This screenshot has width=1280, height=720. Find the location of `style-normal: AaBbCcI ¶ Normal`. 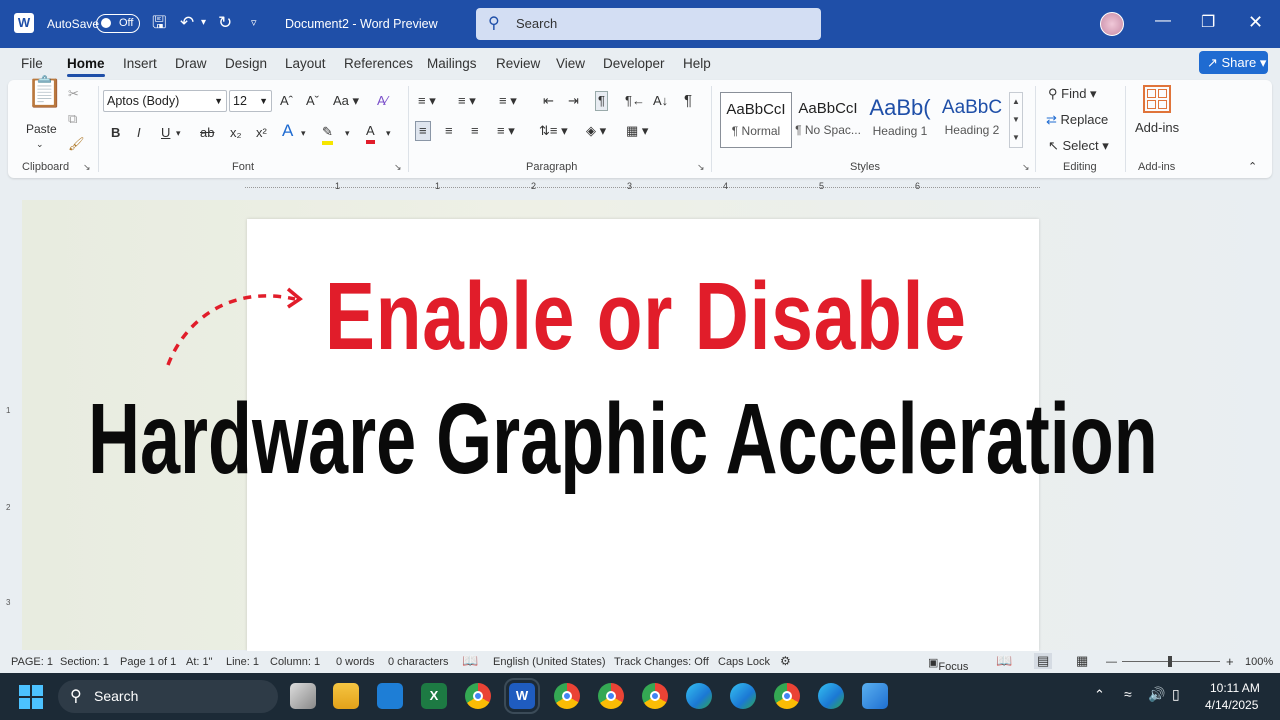

style-normal: AaBbCcI ¶ Normal is located at coordinates (756, 120).